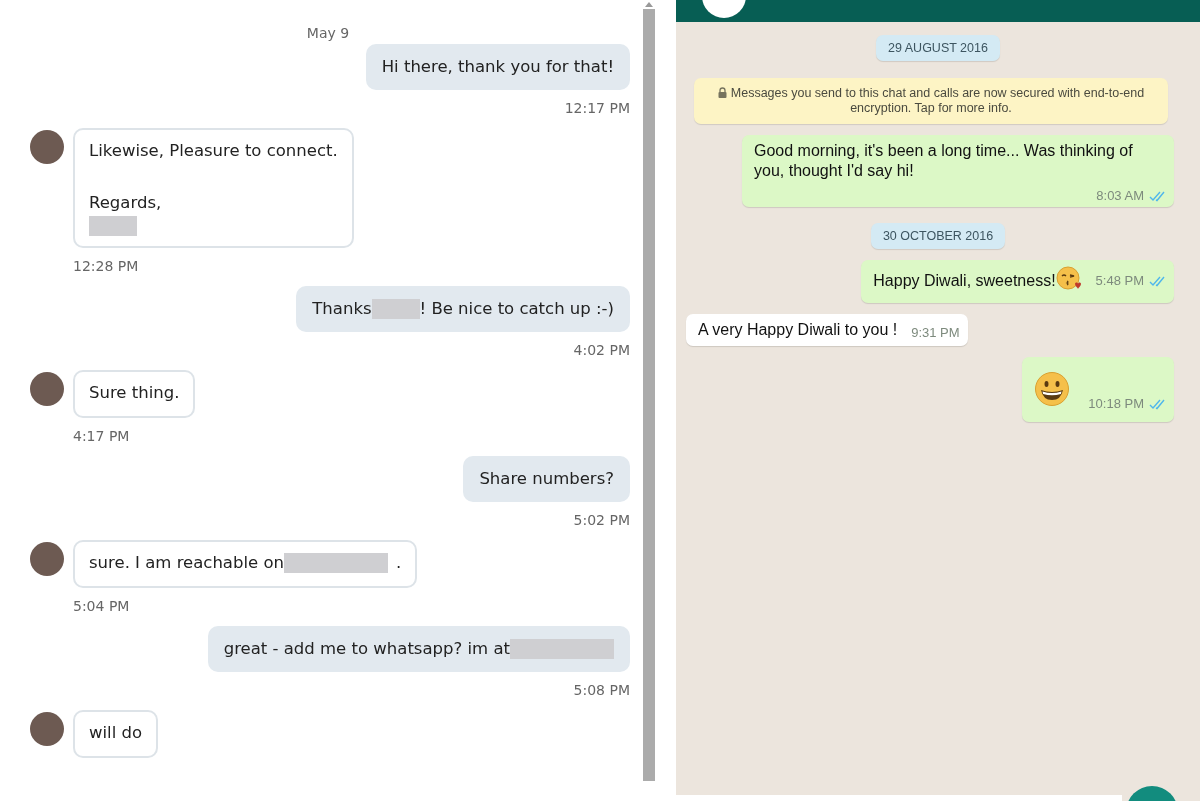  I want to click on timestamp: 5:02 PM, so click(601, 520).